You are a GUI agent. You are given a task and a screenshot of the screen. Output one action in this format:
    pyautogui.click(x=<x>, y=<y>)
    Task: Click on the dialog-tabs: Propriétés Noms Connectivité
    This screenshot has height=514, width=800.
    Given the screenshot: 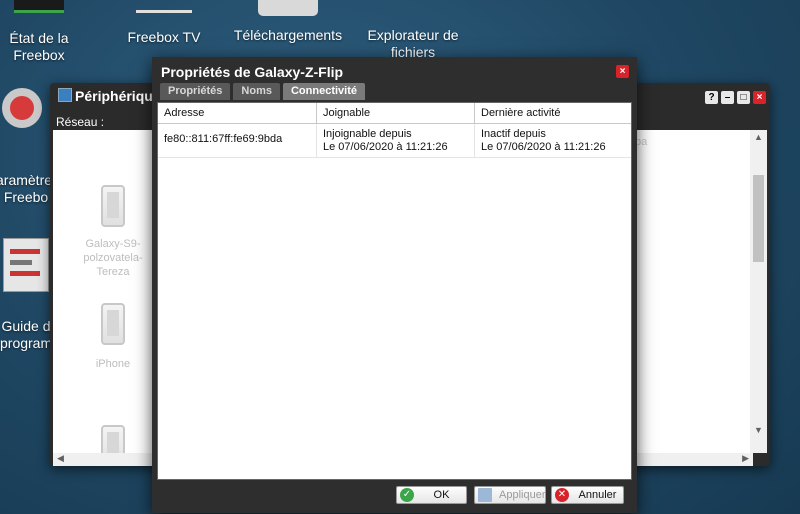 What is the action you would take?
    pyautogui.click(x=262, y=91)
    